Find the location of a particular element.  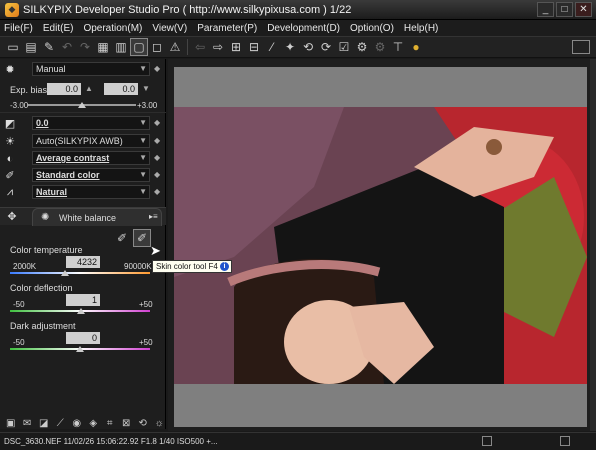

exp-bias-input-1: 0.0 is located at coordinates (64, 89).